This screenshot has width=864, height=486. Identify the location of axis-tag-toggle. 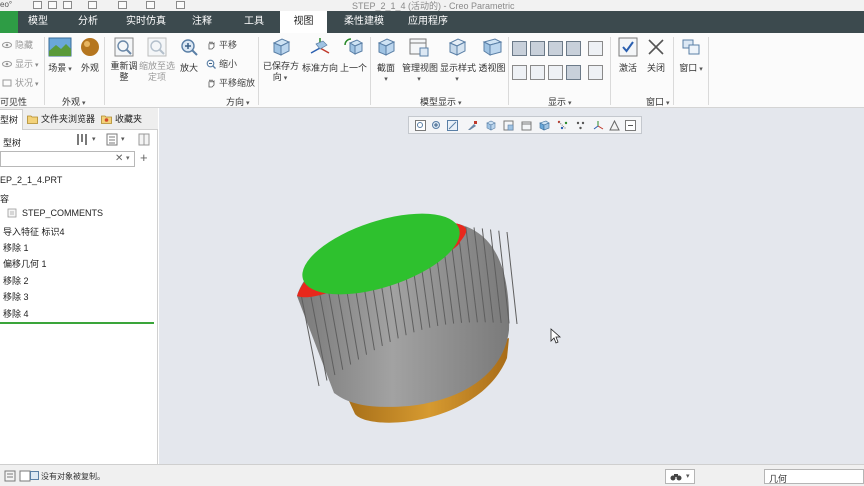
(537, 72).